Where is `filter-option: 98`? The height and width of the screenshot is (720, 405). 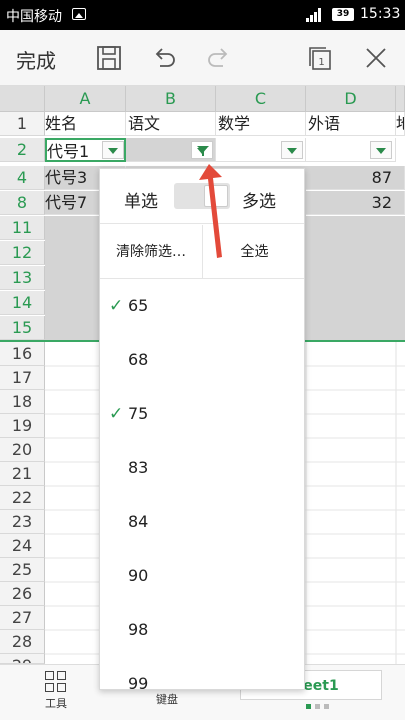
filter-option: 98 is located at coordinates (202, 630).